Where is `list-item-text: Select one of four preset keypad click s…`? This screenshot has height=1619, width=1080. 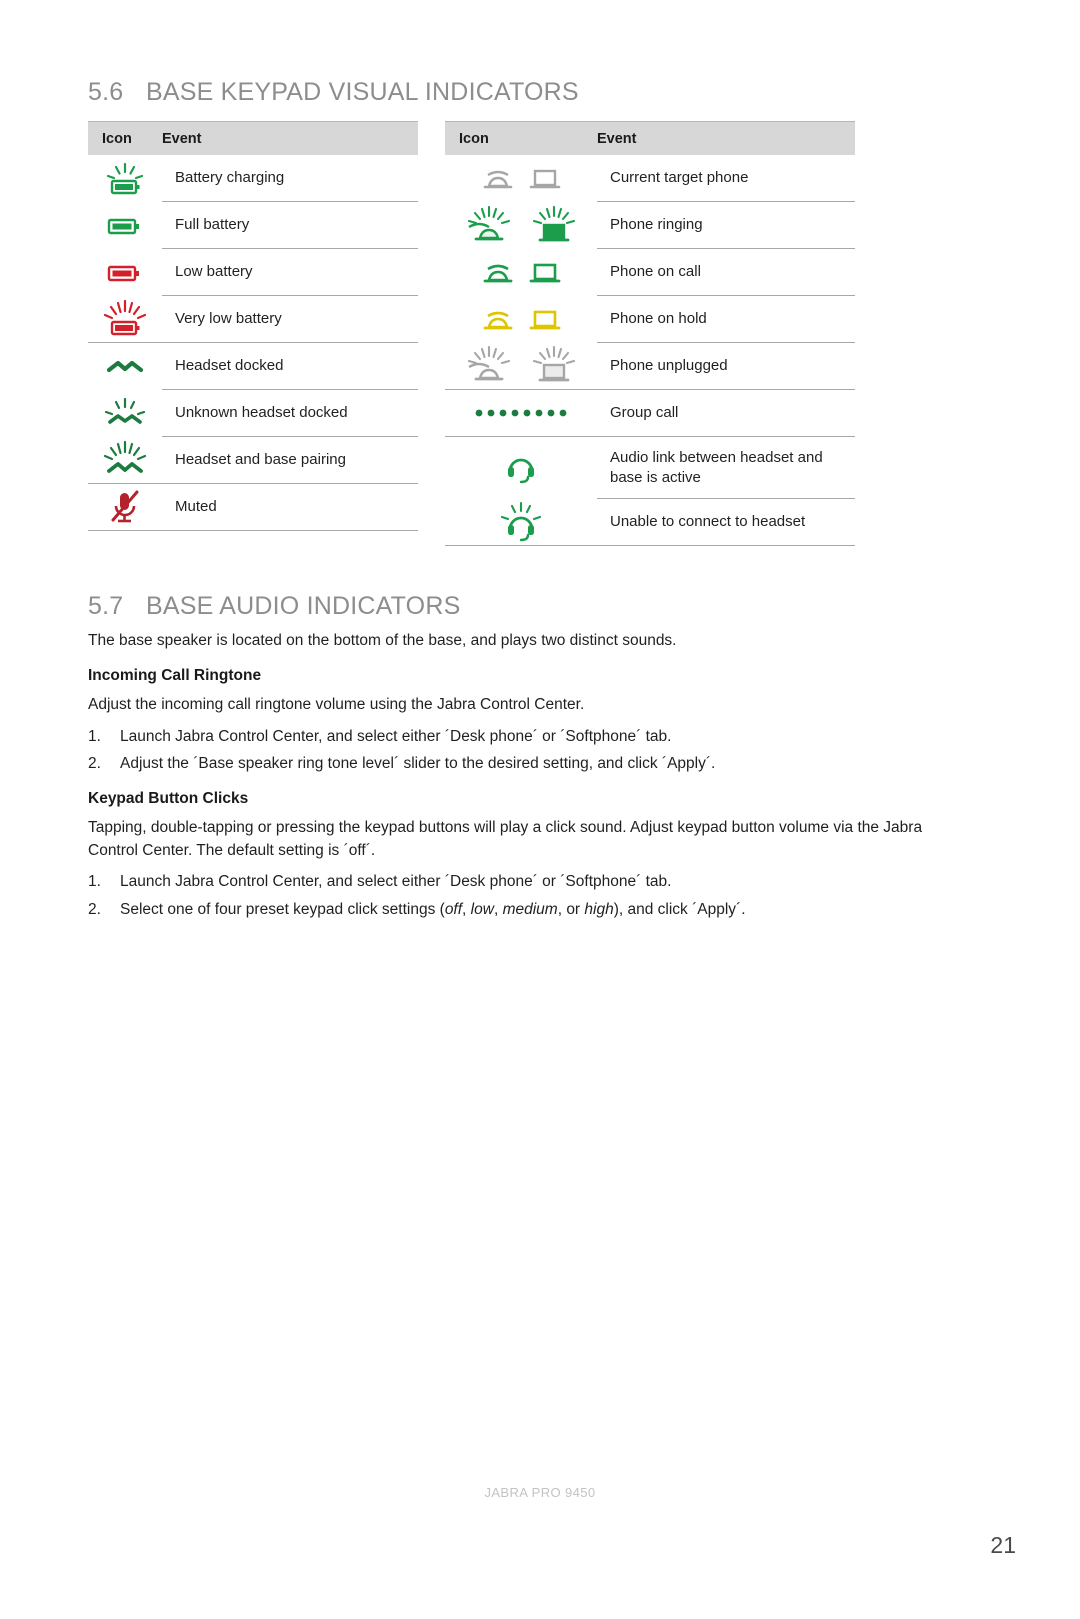
list-item-text: Select one of four preset keypad click s… is located at coordinates (488, 909).